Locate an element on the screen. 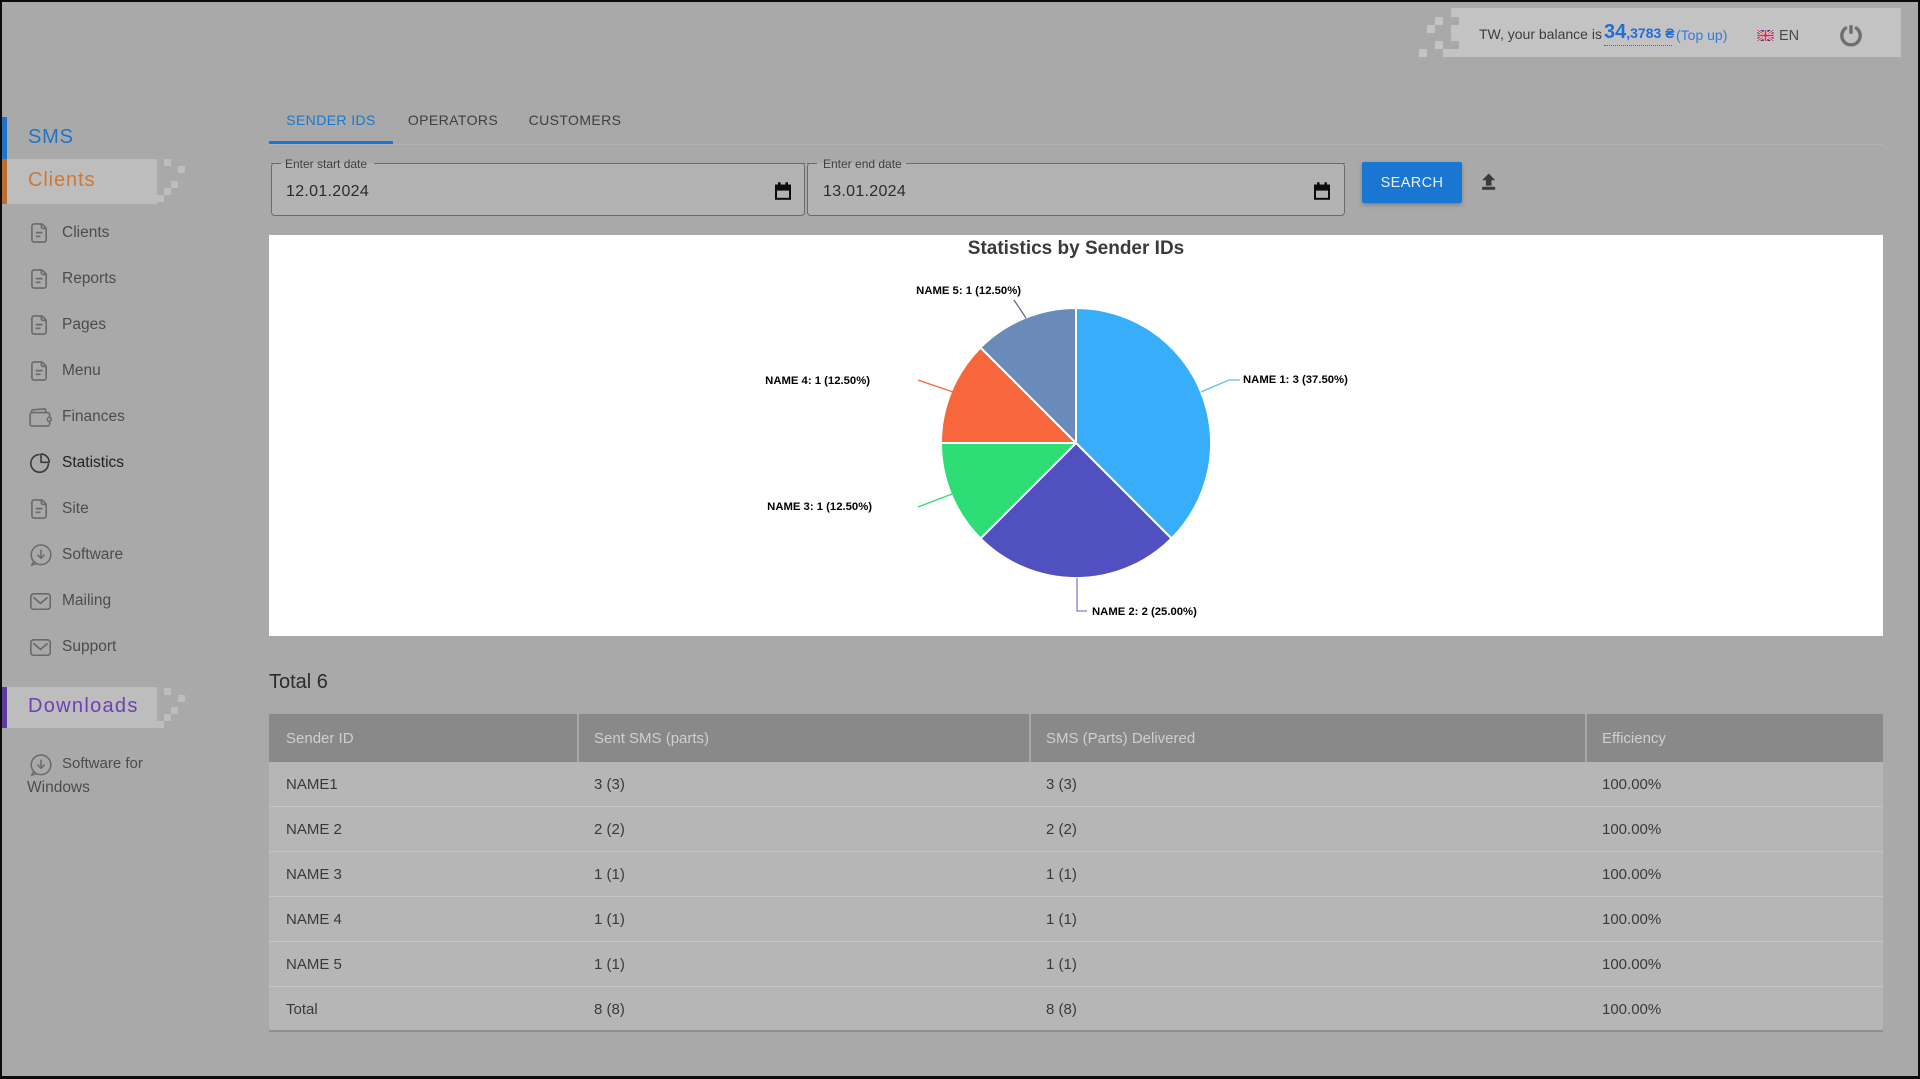 The width and height of the screenshot is (1920, 1079). svg-text: NAME 1: 3 (37.50%) is located at coordinates (1295, 380).